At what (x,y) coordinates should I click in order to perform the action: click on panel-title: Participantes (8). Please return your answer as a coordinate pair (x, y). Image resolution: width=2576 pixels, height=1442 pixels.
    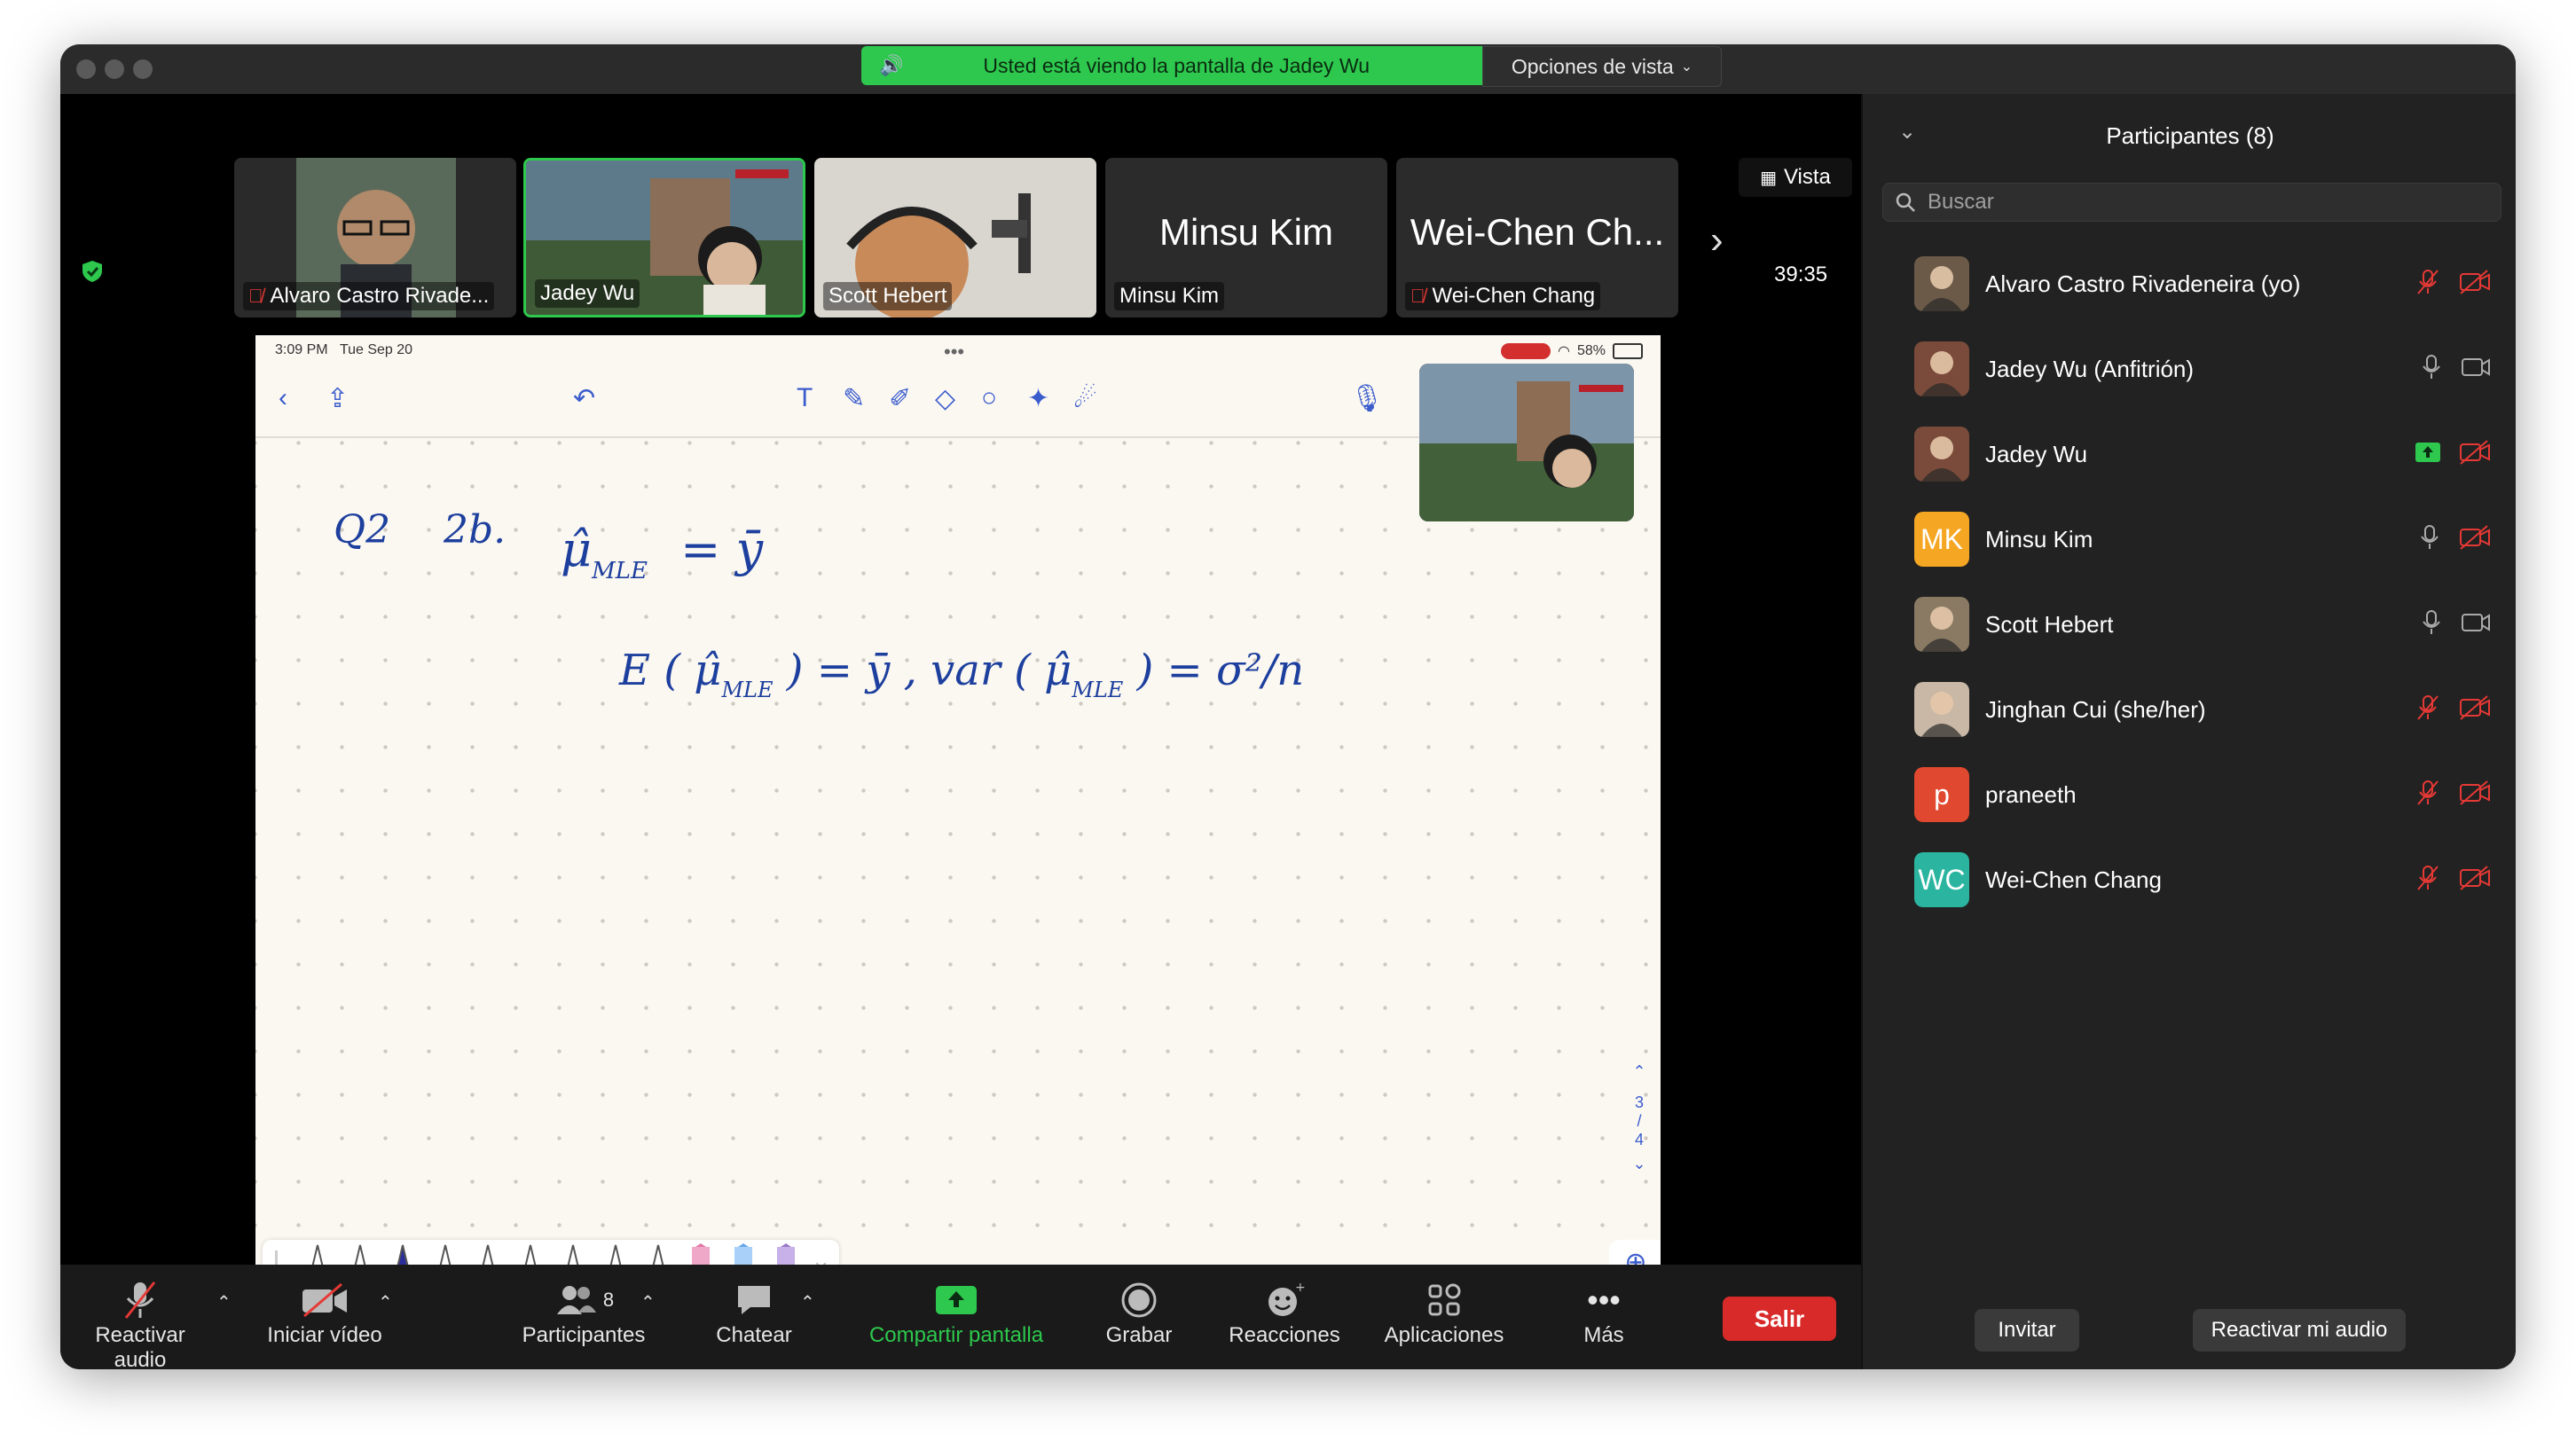
    Looking at the image, I should click on (2190, 135).